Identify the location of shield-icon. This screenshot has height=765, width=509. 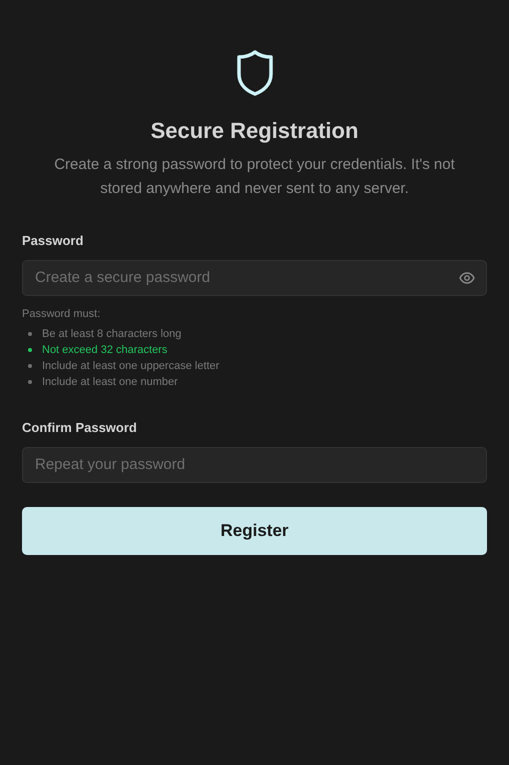
(255, 73).